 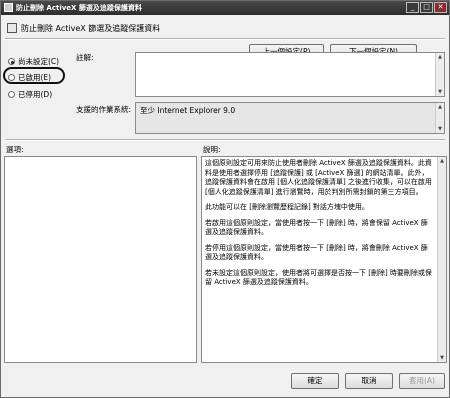 What do you see at coordinates (290, 74) in the screenshot?
I see `comment-textarea: ▲ ▼` at bounding box center [290, 74].